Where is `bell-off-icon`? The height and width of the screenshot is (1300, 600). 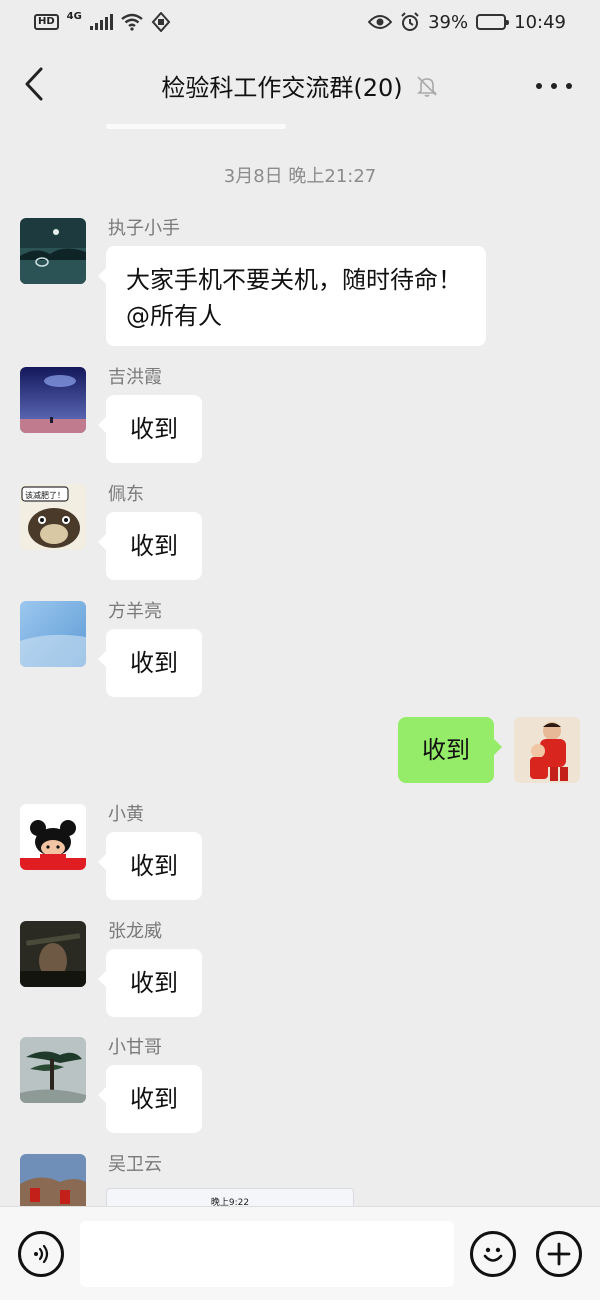 bell-off-icon is located at coordinates (426, 86).